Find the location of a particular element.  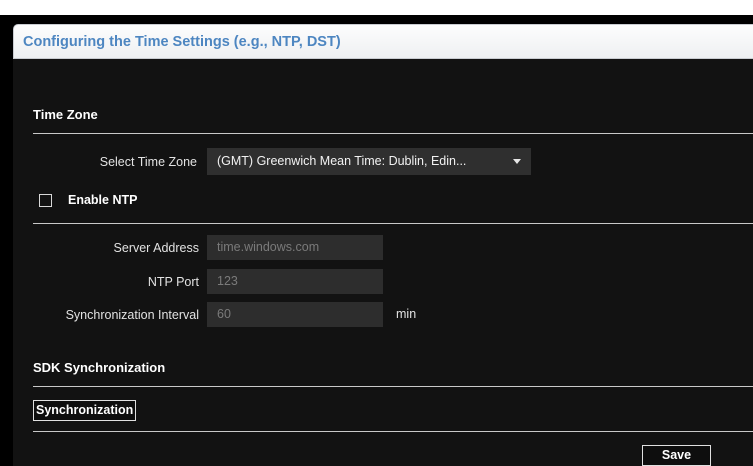

server-address-label: Server Address is located at coordinates (156, 248).